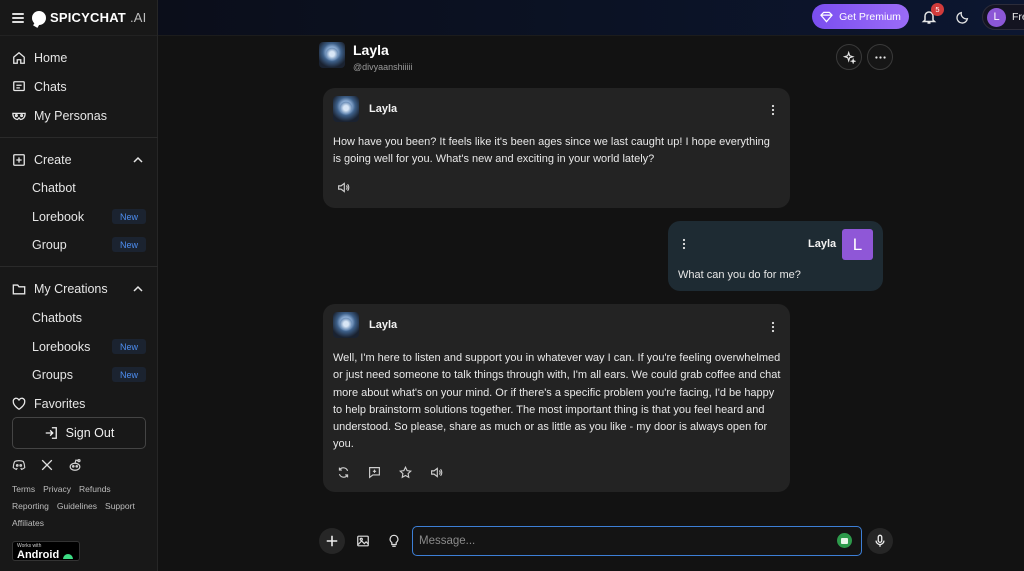  I want to click on affiliates-link: Affiliates, so click(28, 523).